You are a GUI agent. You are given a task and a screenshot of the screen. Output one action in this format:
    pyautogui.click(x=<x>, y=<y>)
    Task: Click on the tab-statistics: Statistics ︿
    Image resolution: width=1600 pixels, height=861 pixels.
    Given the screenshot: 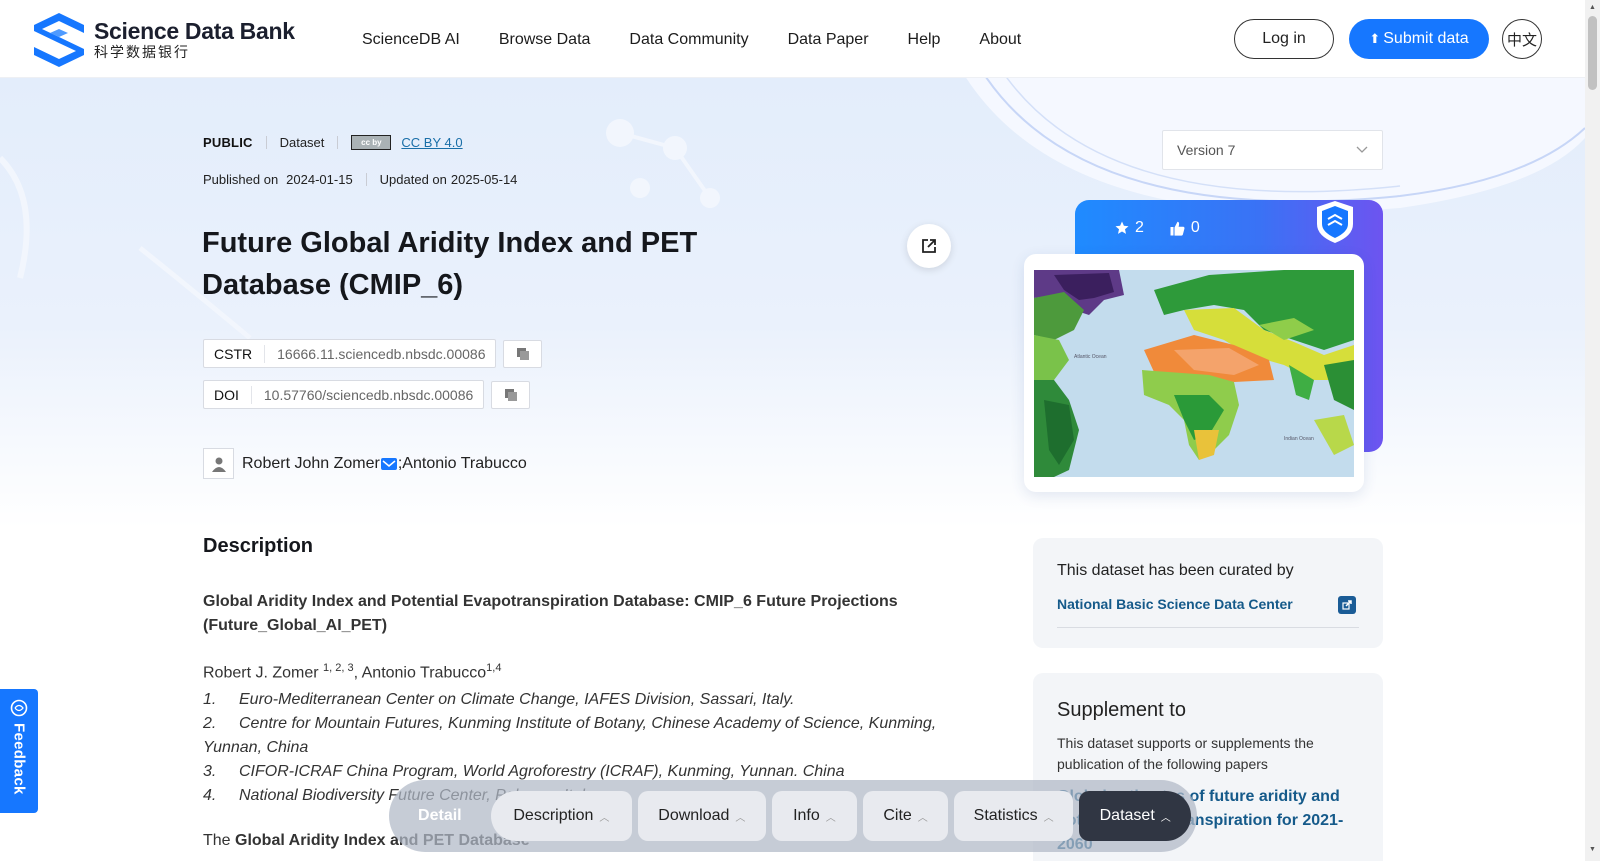 What is the action you would take?
    pyautogui.click(x=1013, y=816)
    